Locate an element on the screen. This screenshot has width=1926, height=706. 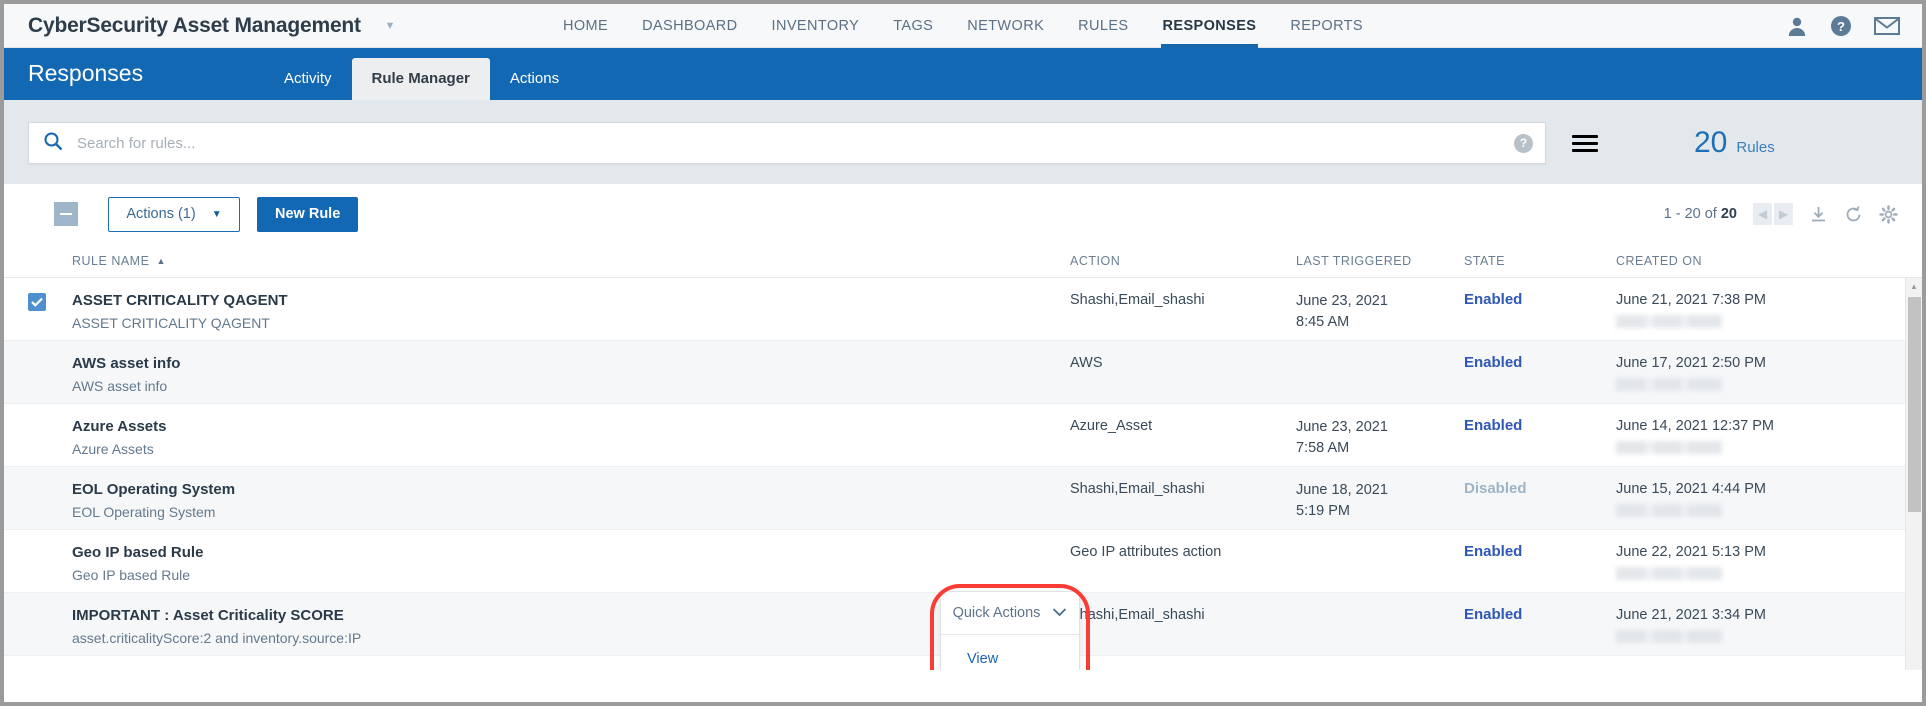
nav-link-network: NETWORK is located at coordinates (1005, 26).